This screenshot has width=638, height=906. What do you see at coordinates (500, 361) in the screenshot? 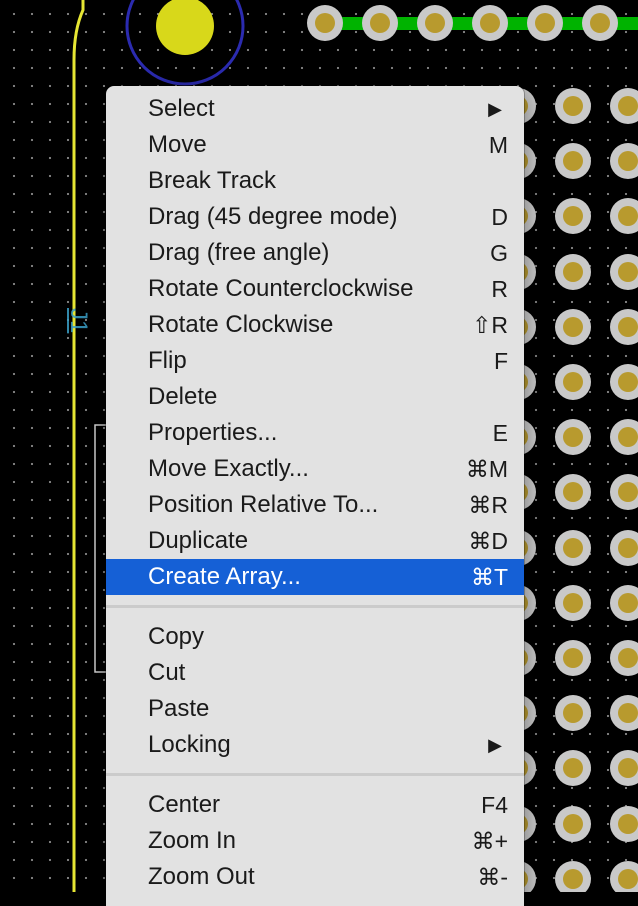
I see `menu-item-shortcut: F` at bounding box center [500, 361].